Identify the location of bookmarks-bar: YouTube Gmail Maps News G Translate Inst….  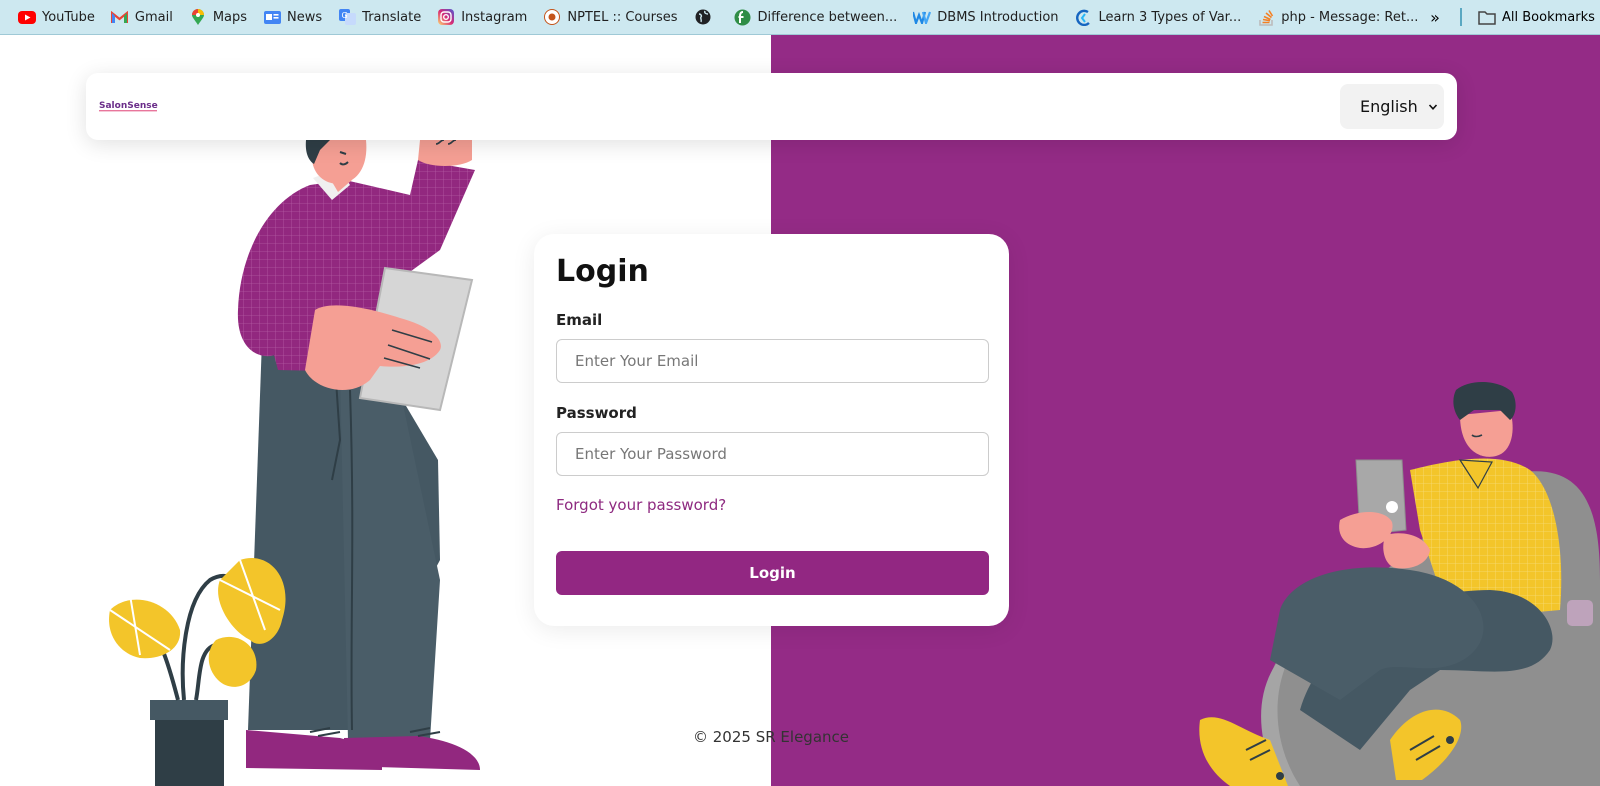
(800, 17).